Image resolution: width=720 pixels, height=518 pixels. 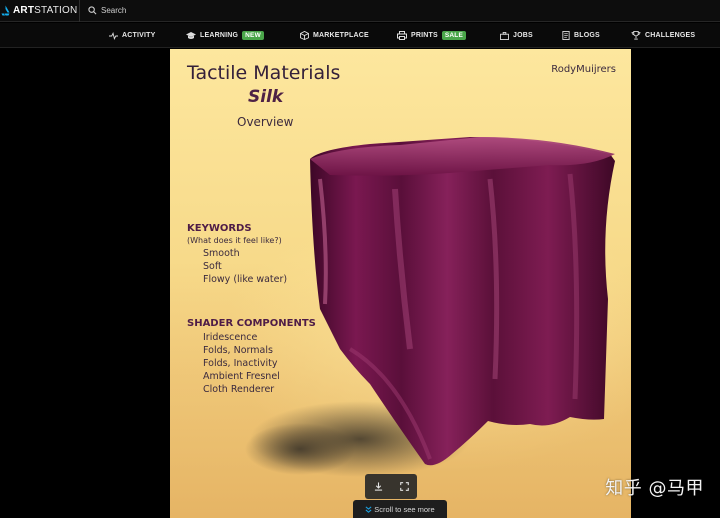 I want to click on keywords-heading: KEYWORDS, so click(x=219, y=228).